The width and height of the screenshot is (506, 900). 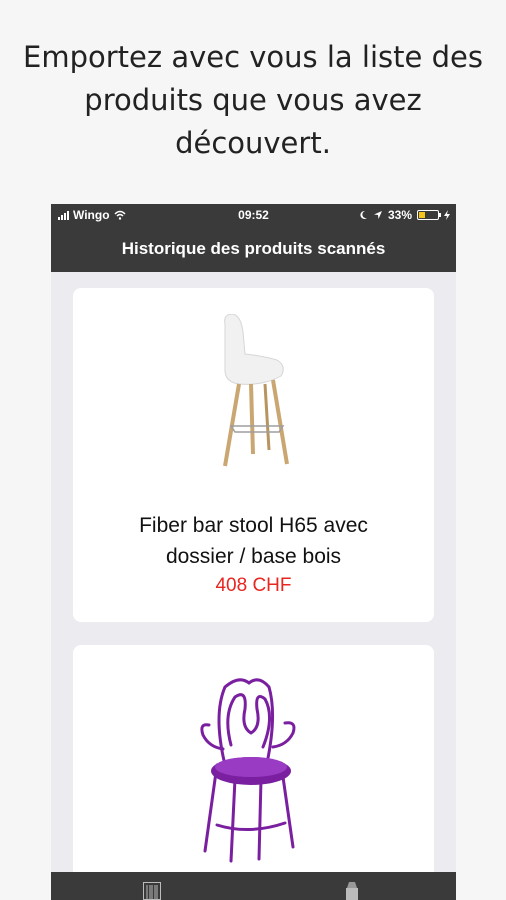 What do you see at coordinates (253, 57) in the screenshot?
I see `promo-line-1: Emportez avec vous la liste des` at bounding box center [253, 57].